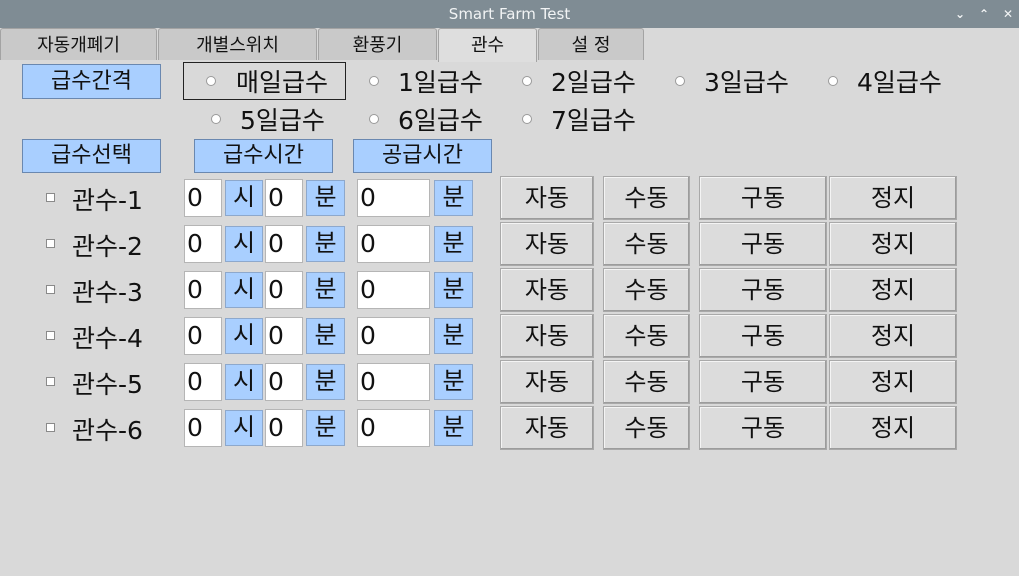  I want to click on radio-5day, so click(216, 119).